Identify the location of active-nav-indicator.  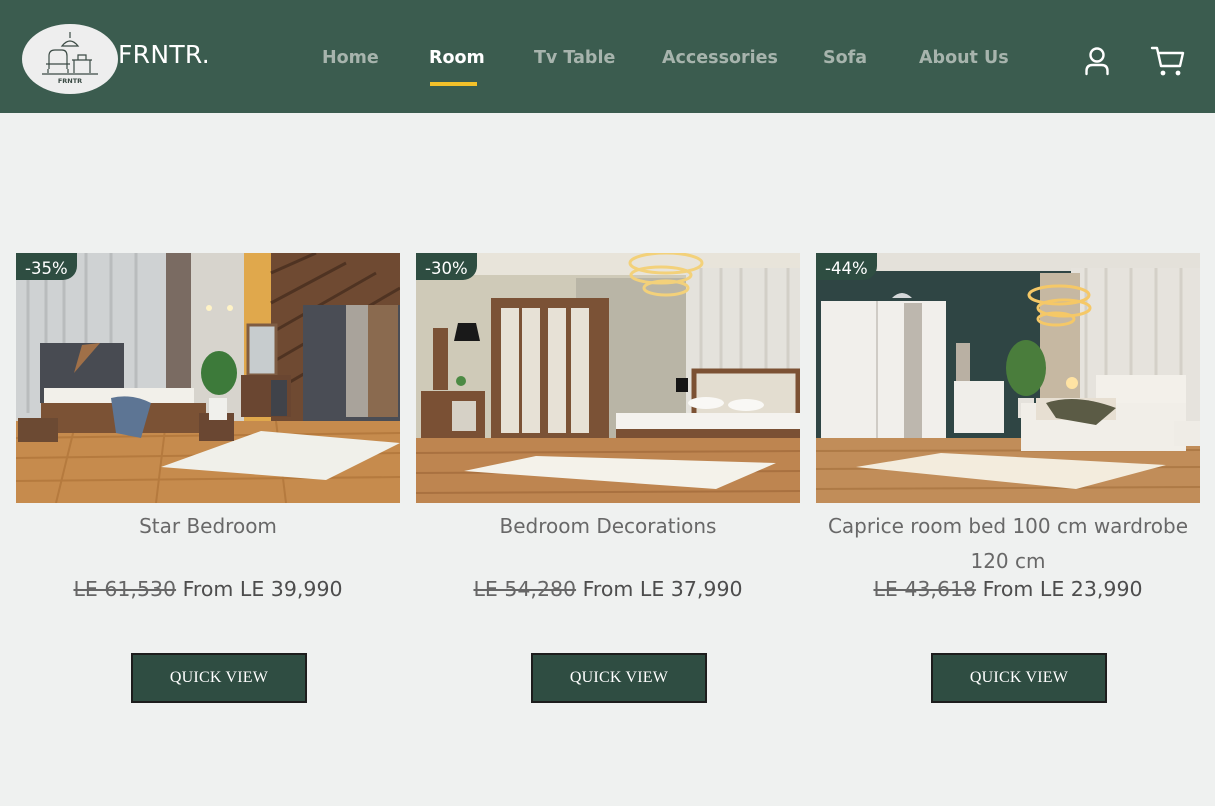
(453, 84).